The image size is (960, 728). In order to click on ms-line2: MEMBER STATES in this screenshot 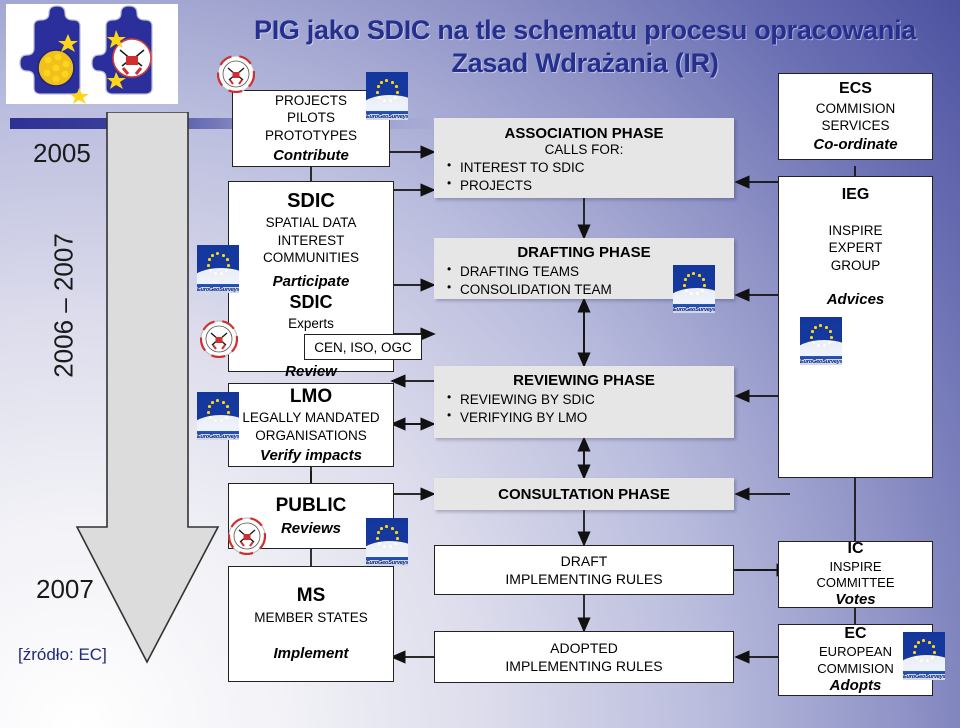, I will do `click(311, 617)`.